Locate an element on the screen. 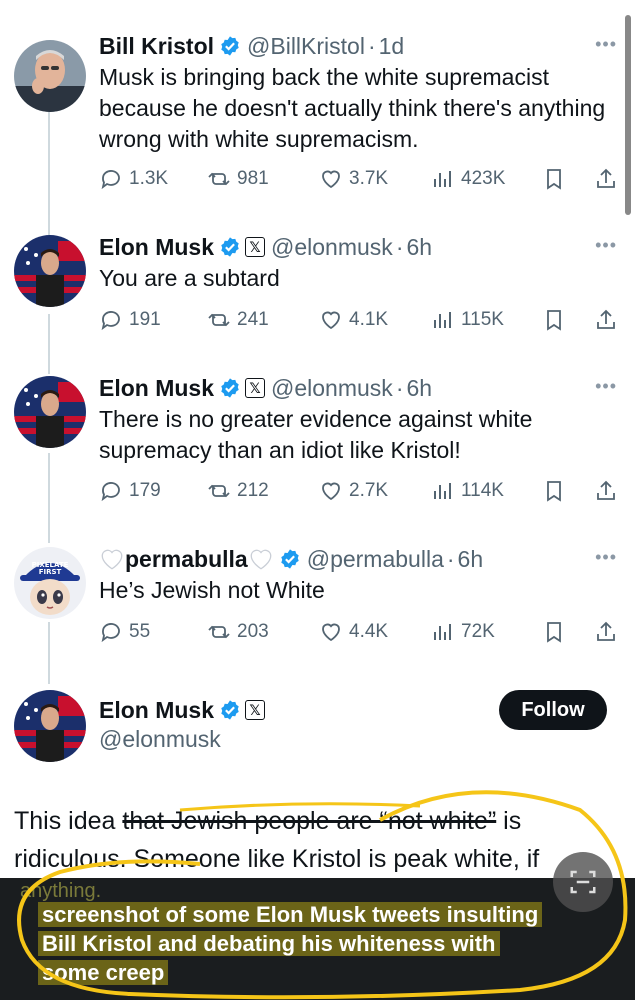 This screenshot has width=635, height=1000. like-button: 2.7K is located at coordinates (353, 491).